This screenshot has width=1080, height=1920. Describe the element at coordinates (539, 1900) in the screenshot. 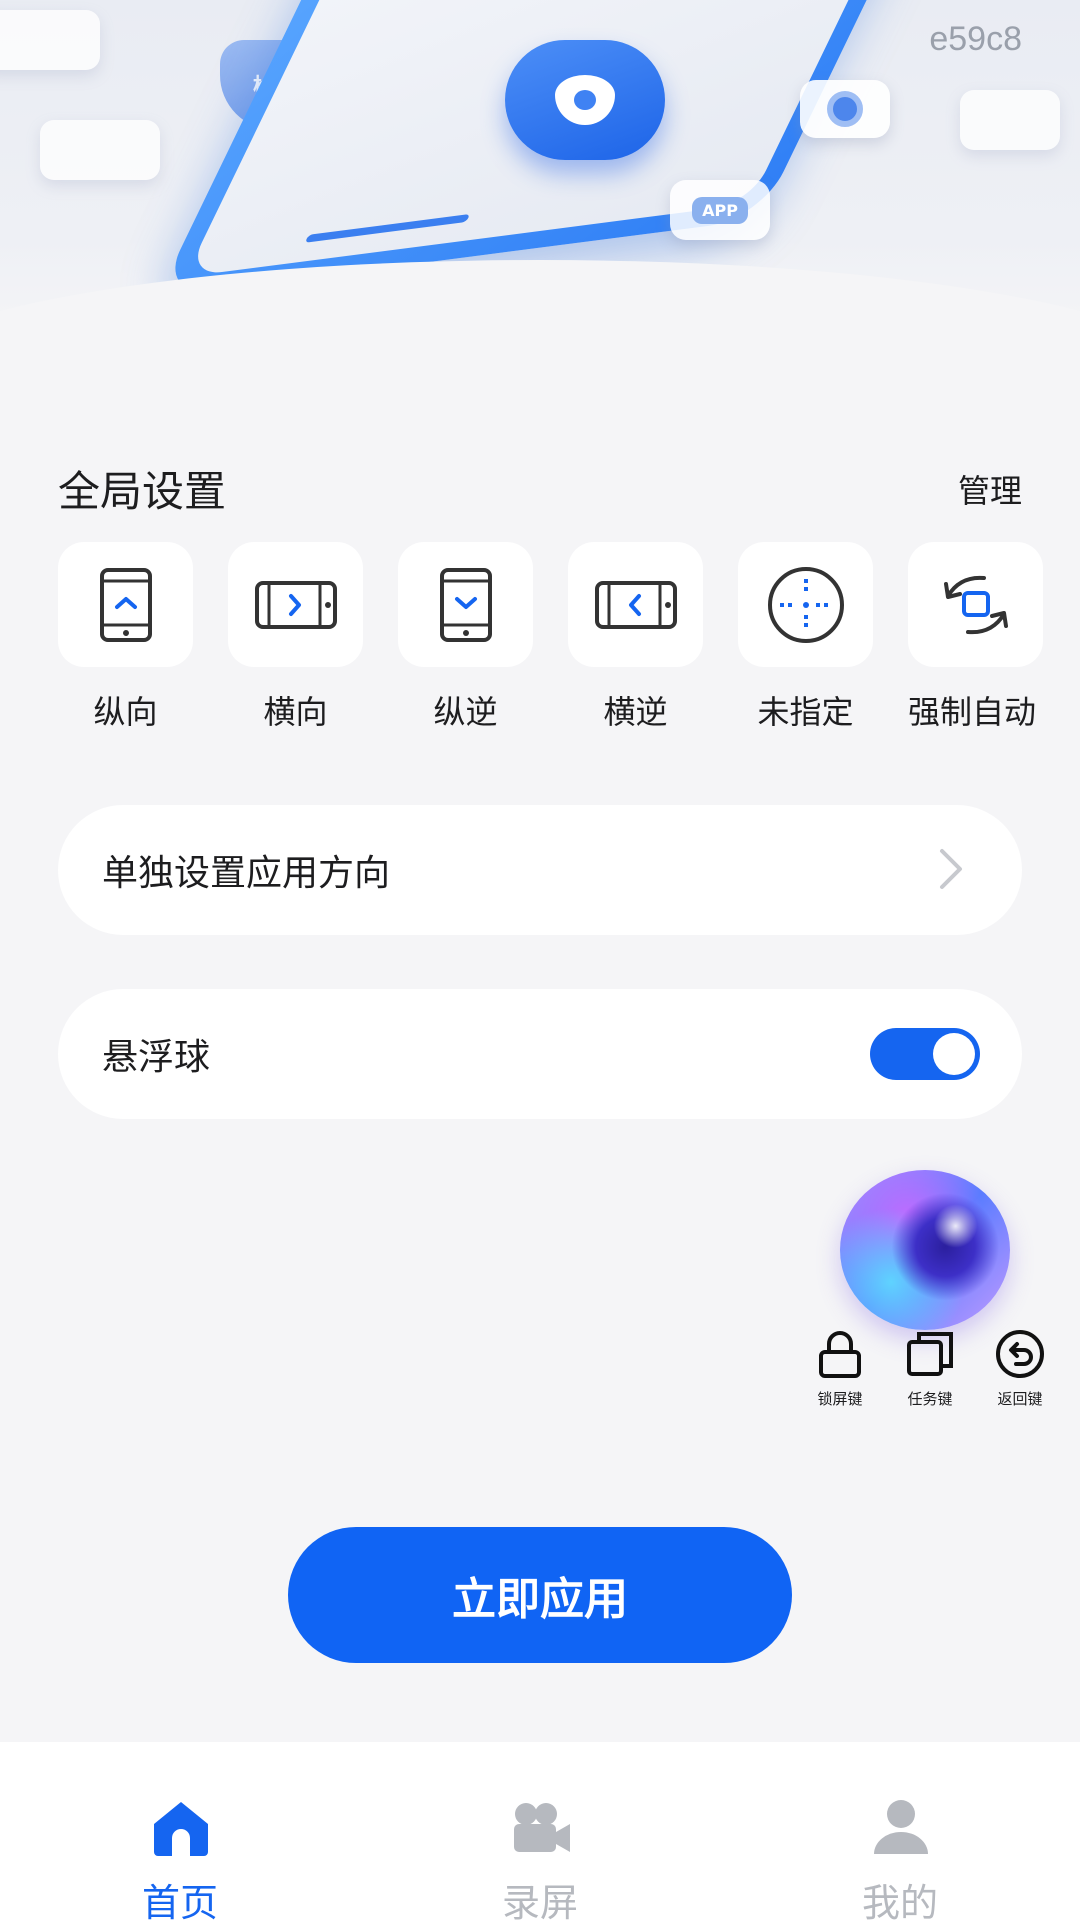

I see `nav-record-label: 录屏` at that location.